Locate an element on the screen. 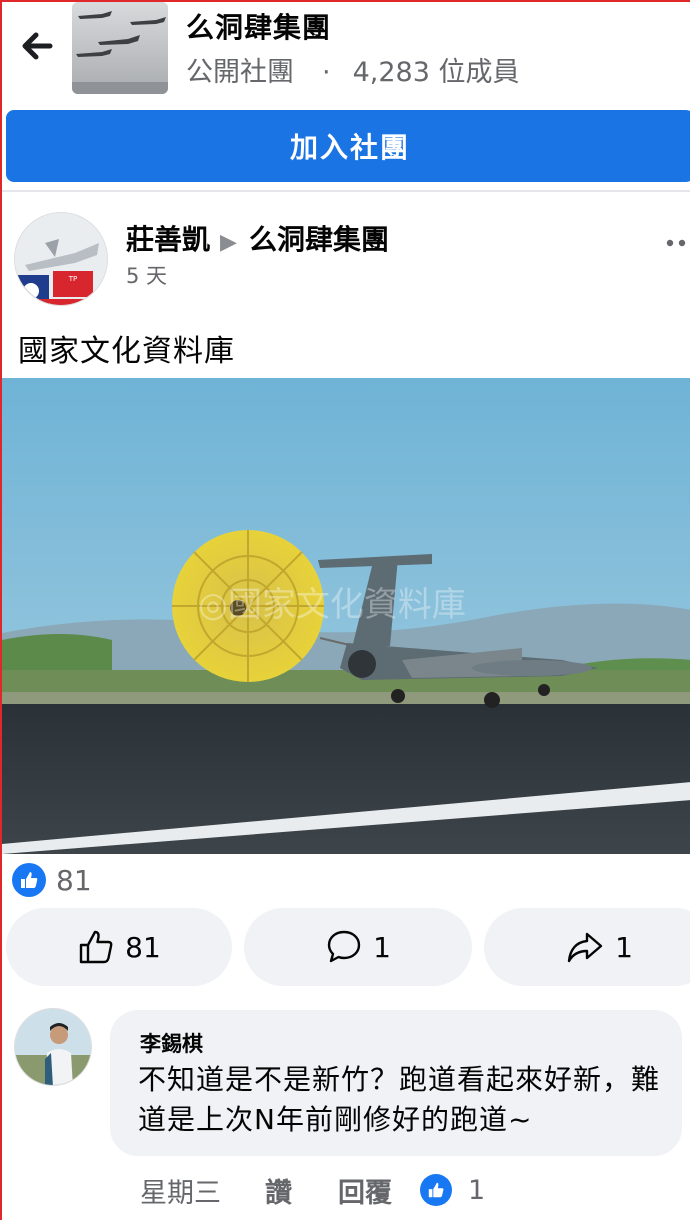  comment-bubble: 李錫棋 不知道是不是新竹？跑道看起來好新，難道是上次N年前剛修好的跑道~ is located at coordinates (396, 1083).